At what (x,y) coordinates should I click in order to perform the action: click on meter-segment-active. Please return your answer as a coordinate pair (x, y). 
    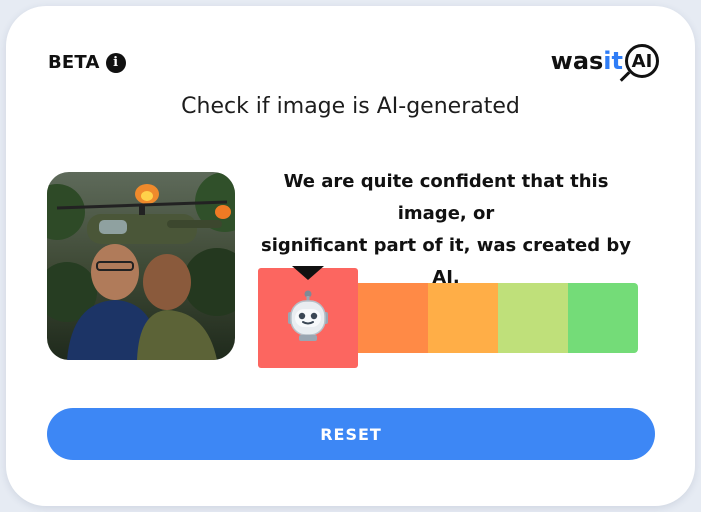
    Looking at the image, I should click on (308, 317).